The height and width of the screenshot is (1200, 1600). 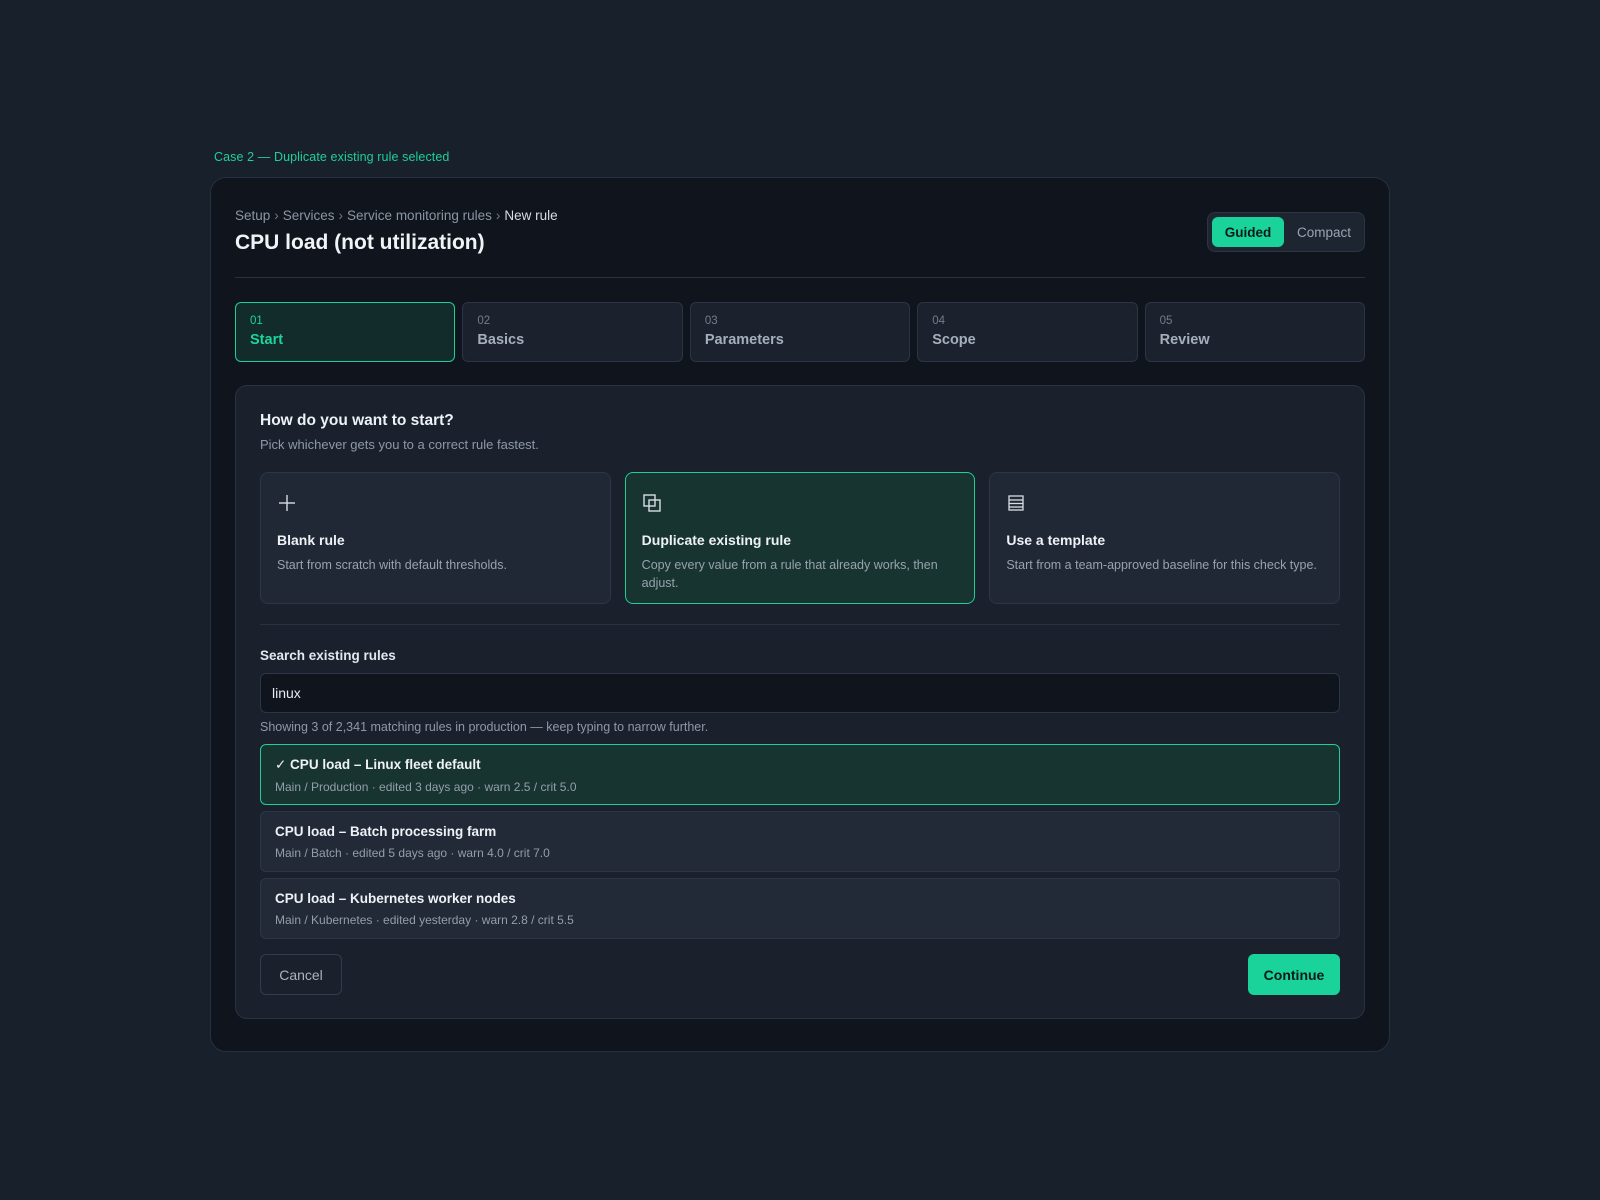 What do you see at coordinates (386, 831) in the screenshot?
I see `result-title: CPU load – Batch processing farm` at bounding box center [386, 831].